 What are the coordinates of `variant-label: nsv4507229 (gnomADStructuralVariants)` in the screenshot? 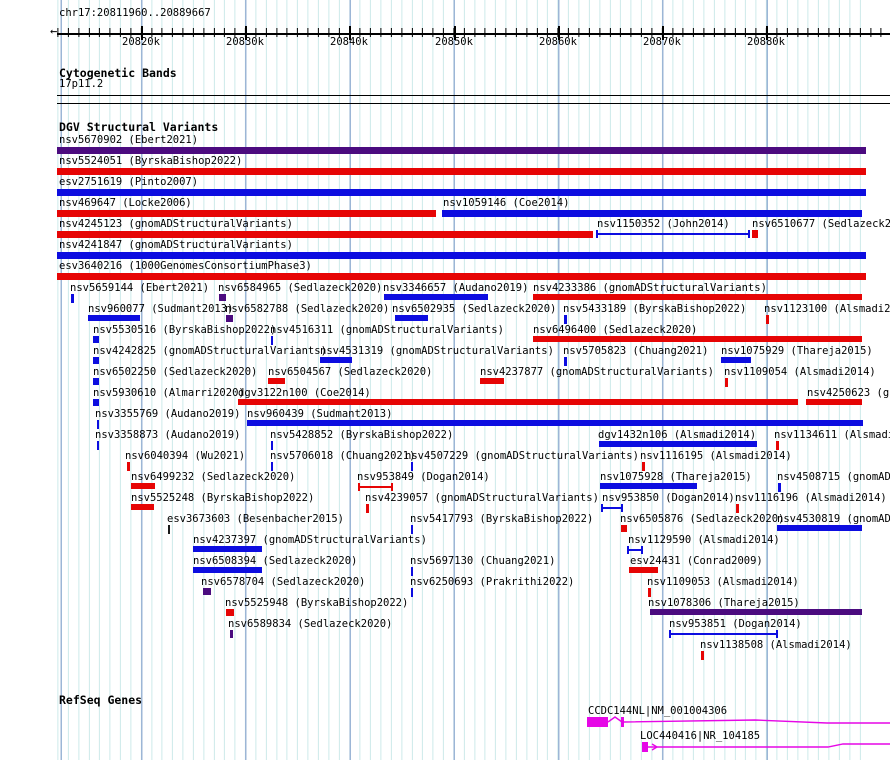 It's located at (522, 456).